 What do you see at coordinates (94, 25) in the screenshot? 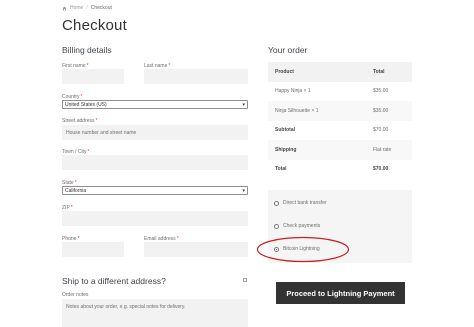
I see `page-title: Checkout` at bounding box center [94, 25].